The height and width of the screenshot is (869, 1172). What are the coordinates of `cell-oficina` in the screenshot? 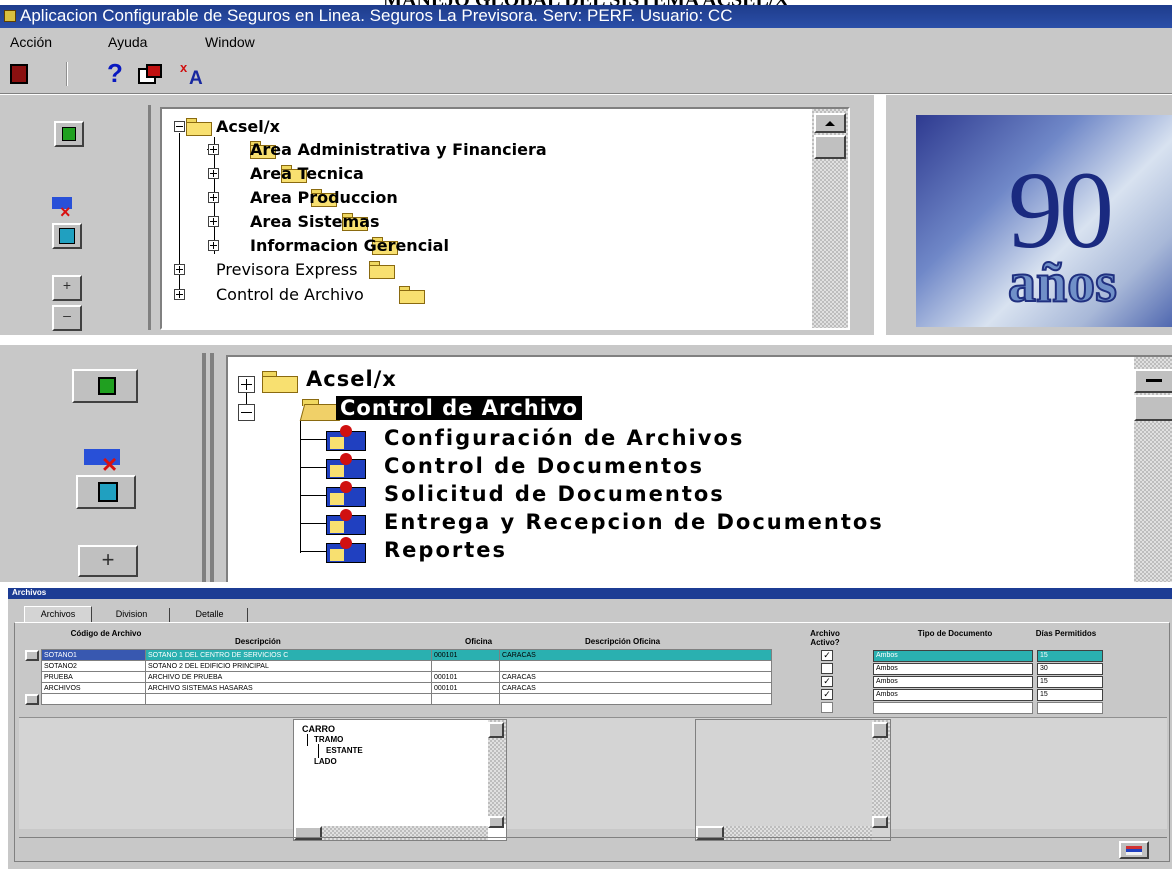 It's located at (465, 666).